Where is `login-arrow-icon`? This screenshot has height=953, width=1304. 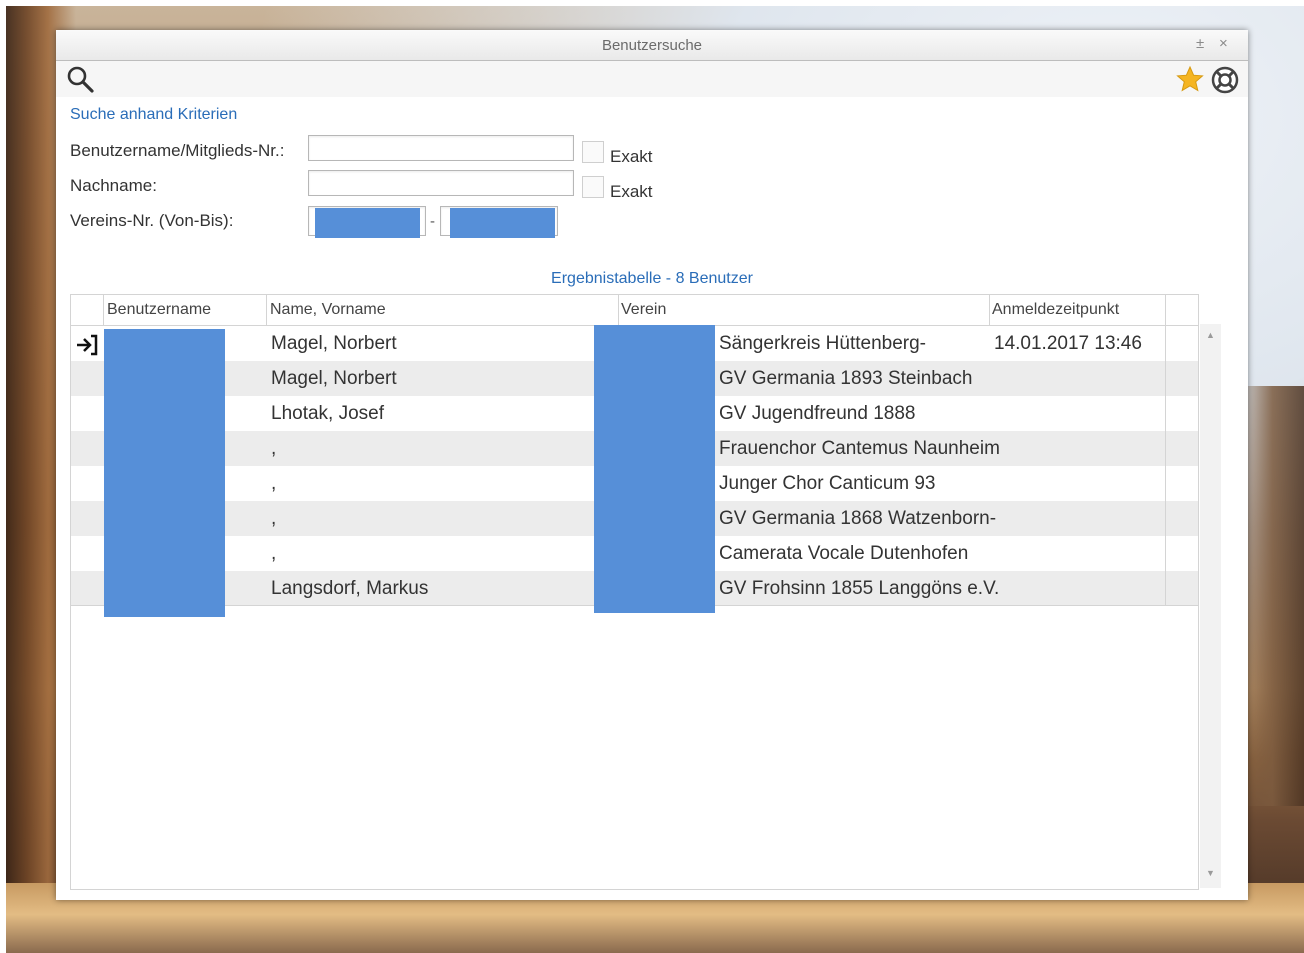 login-arrow-icon is located at coordinates (87, 347).